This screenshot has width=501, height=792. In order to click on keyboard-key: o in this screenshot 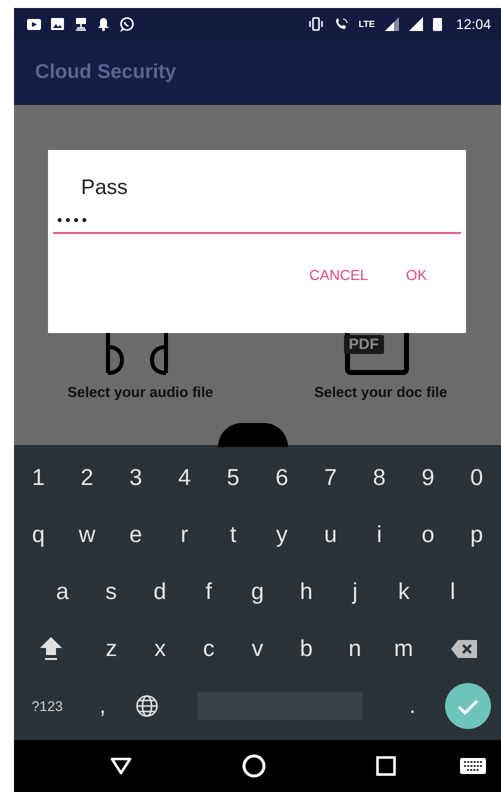, I will do `click(428, 535)`.